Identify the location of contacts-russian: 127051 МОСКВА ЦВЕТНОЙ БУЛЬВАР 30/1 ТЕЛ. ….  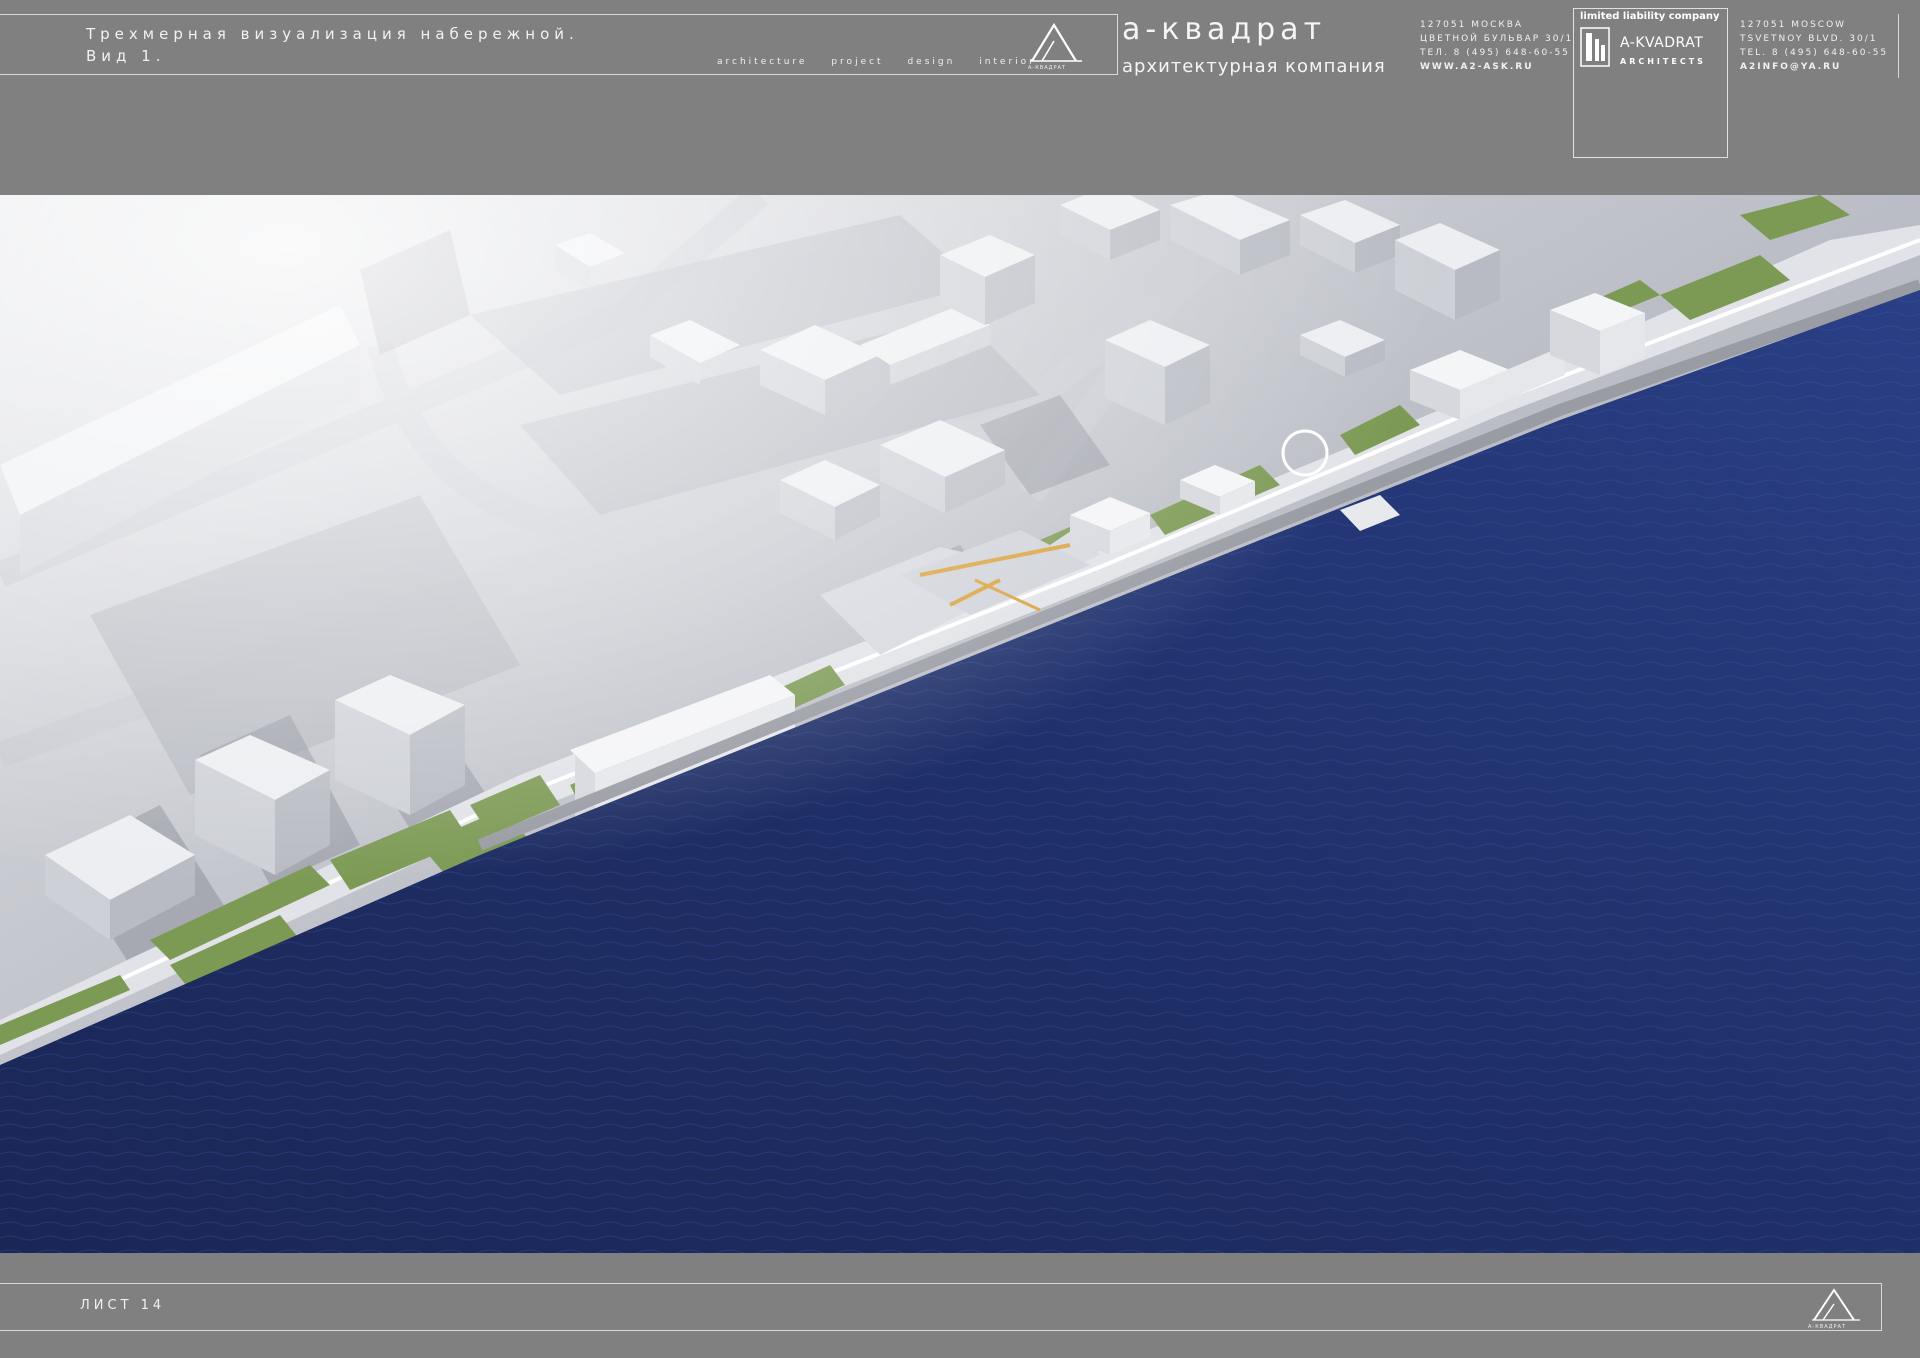
(1496, 46).